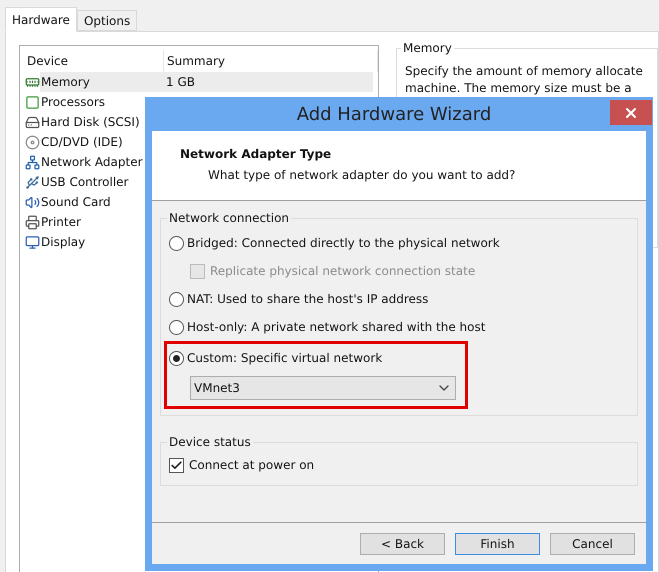 This screenshot has width=659, height=572. Describe the element at coordinates (65, 82) in the screenshot. I see `device-name: Memory` at that location.